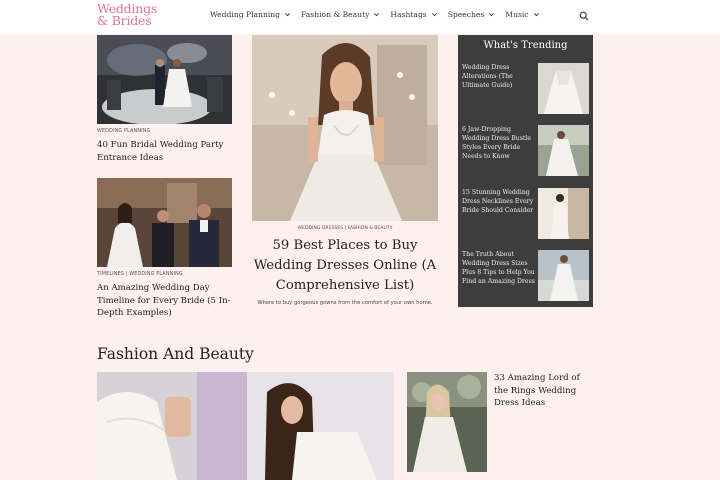  Describe the element at coordinates (525, 45) in the screenshot. I see `trending-heading: What's Trending` at that location.